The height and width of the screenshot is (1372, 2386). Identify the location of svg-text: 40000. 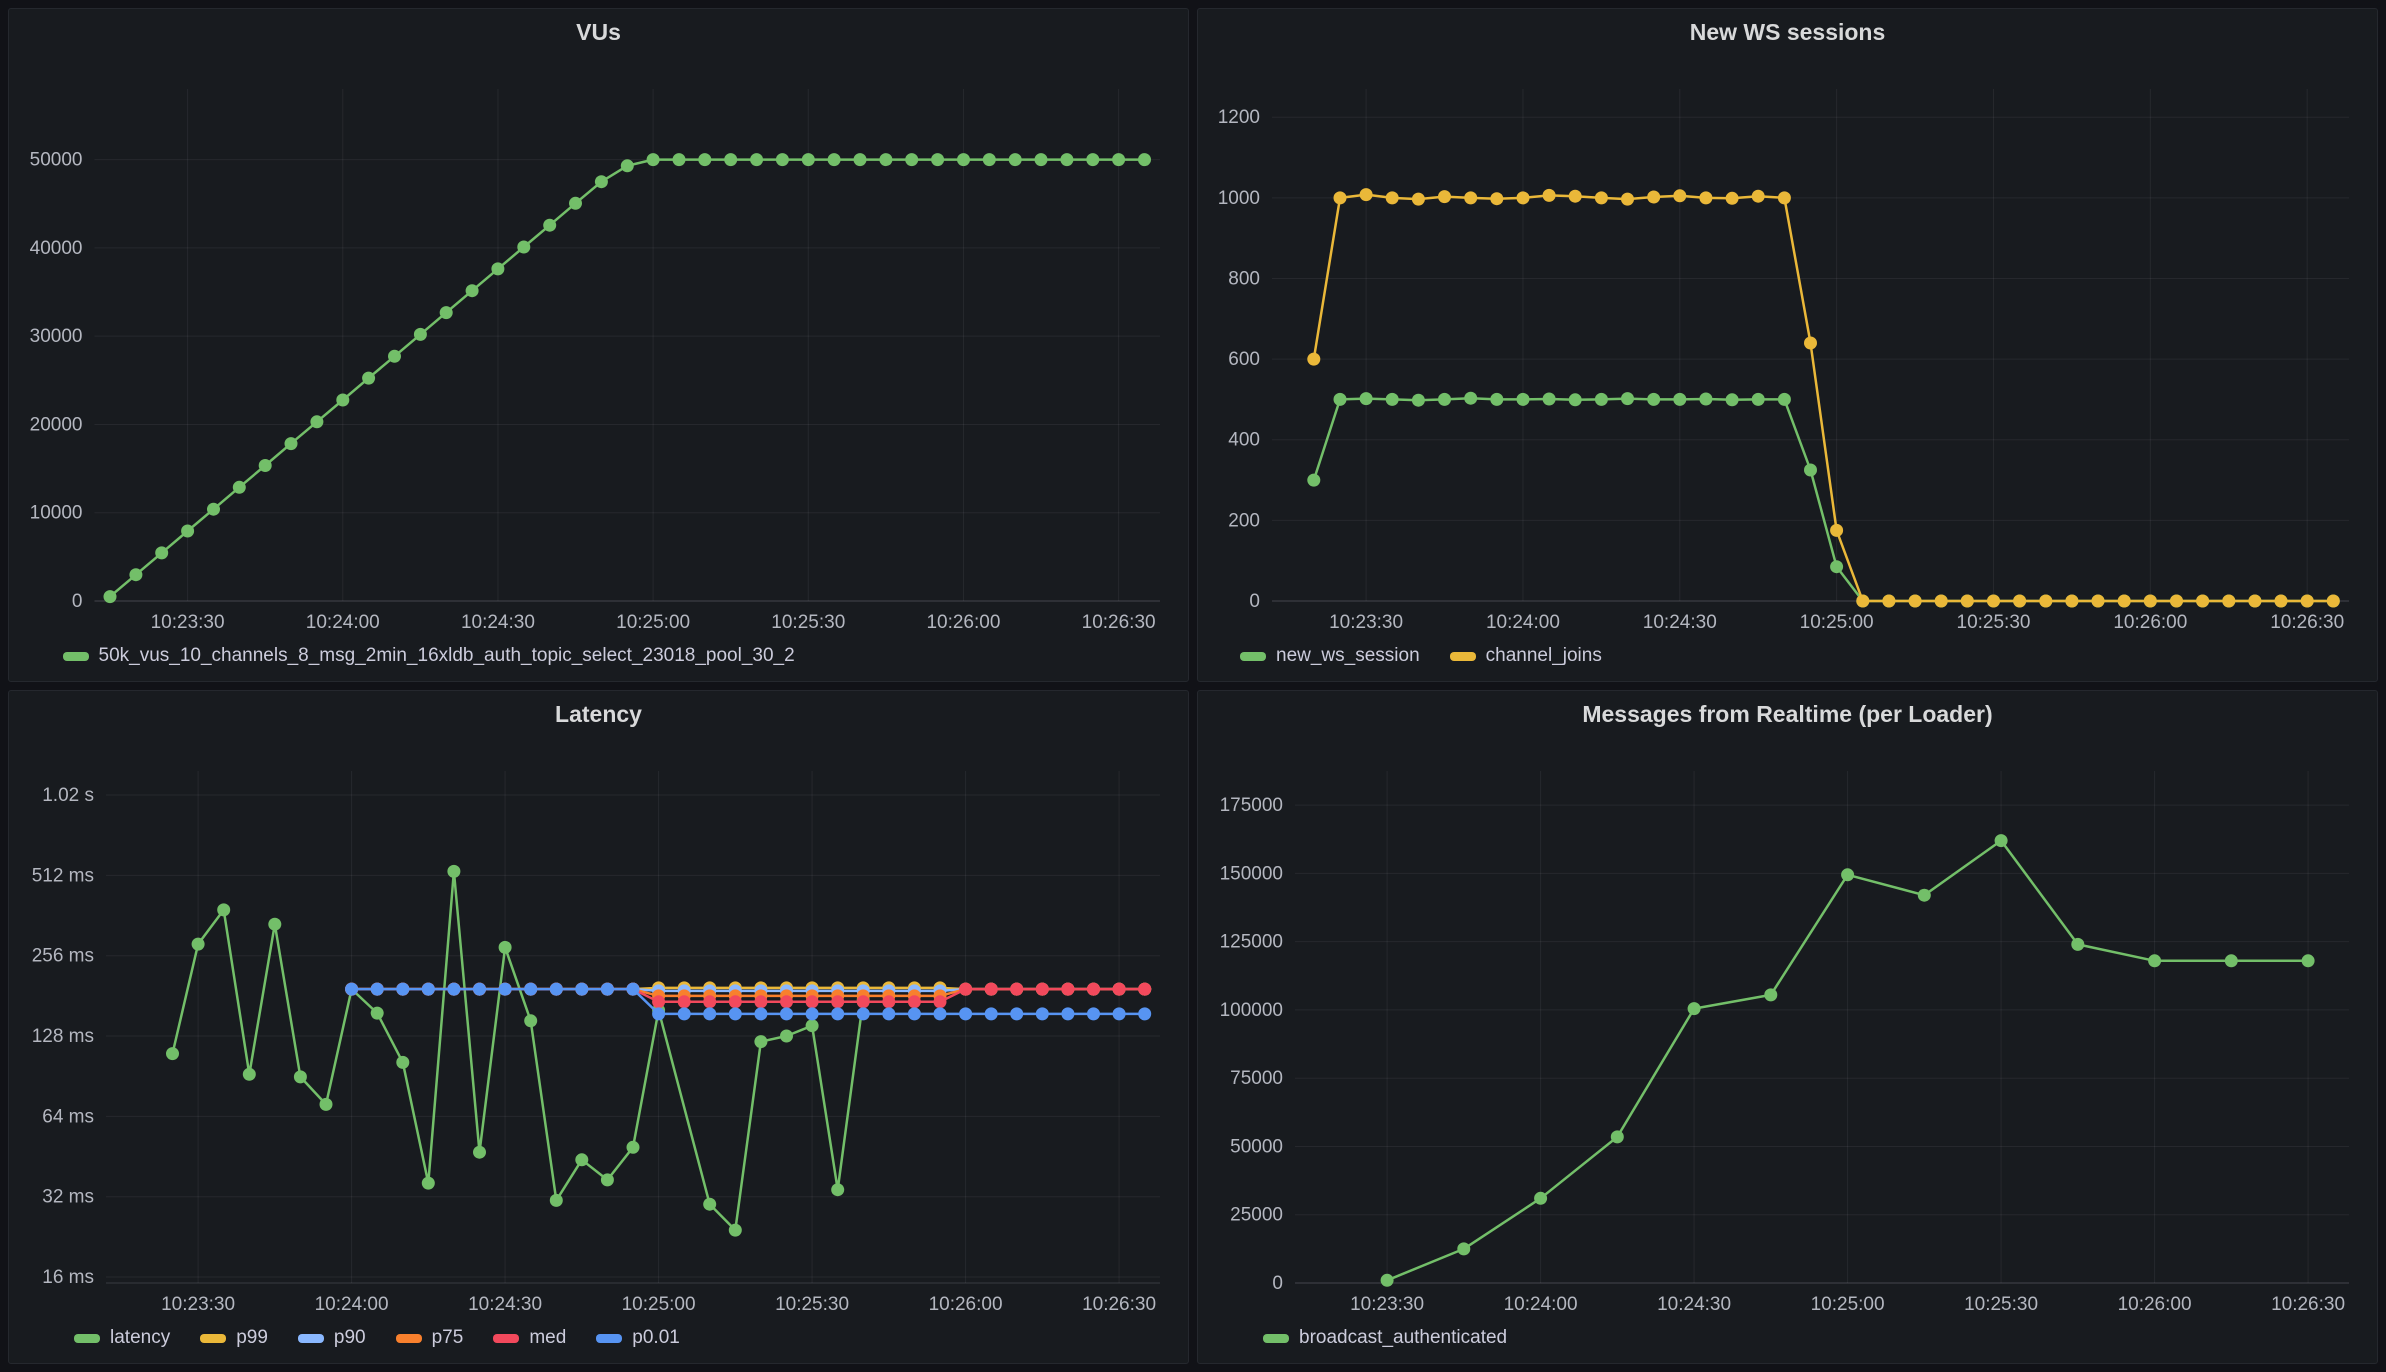
(56, 248).